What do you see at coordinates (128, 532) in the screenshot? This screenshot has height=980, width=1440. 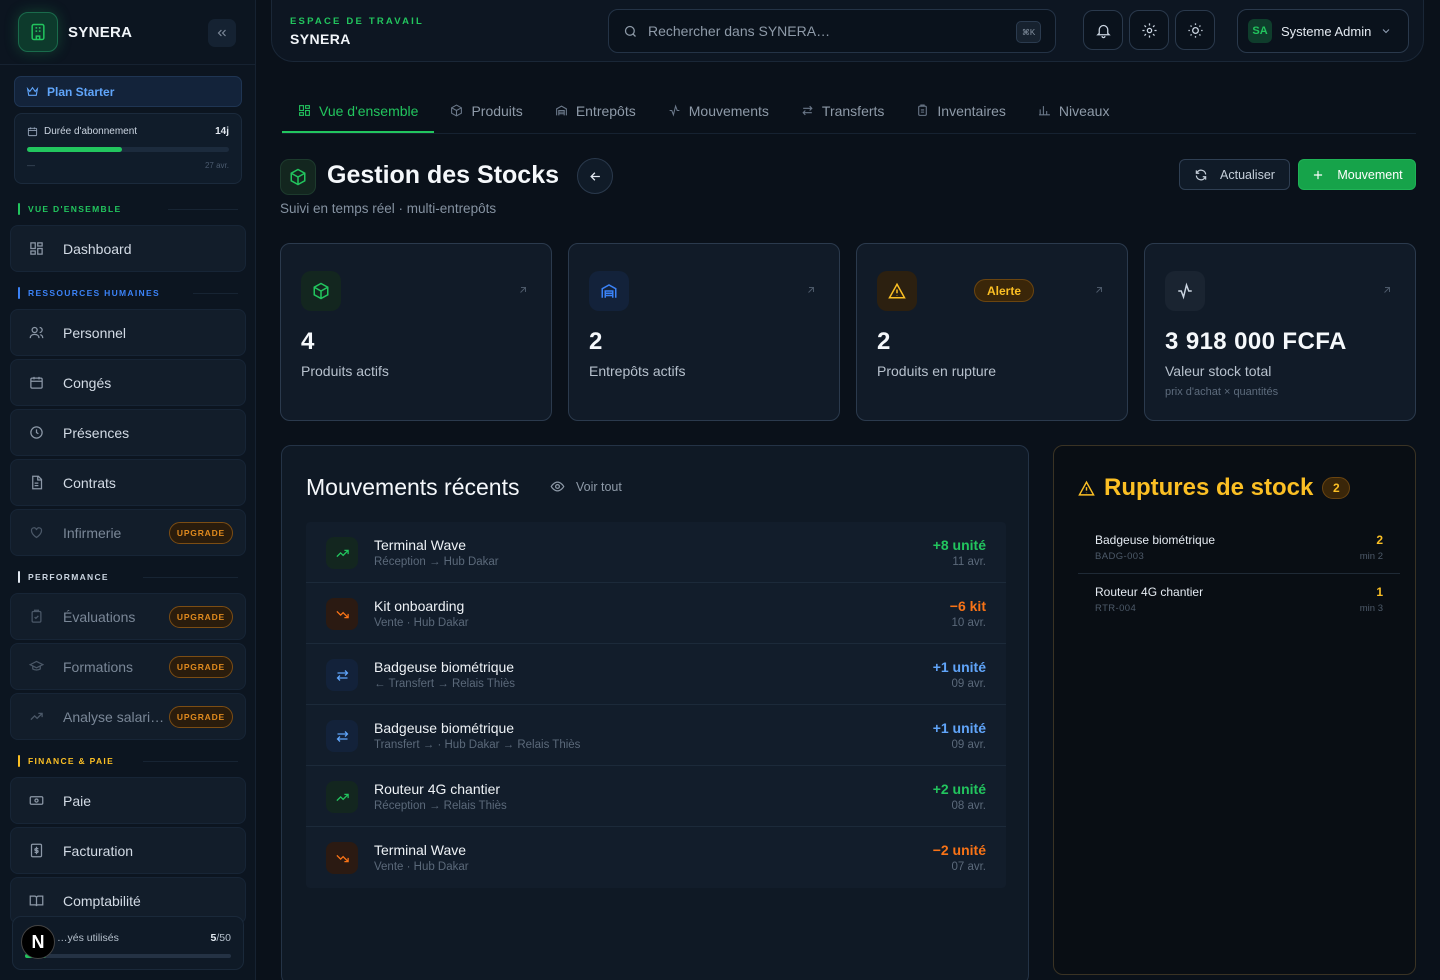 I see `sidebar-item-infirmerie: Infirmerie UPGRADE` at bounding box center [128, 532].